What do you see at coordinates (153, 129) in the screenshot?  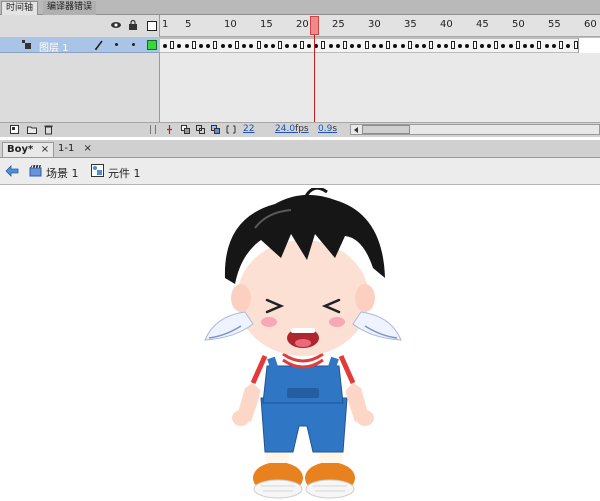 I see `splitter-handle` at bounding box center [153, 129].